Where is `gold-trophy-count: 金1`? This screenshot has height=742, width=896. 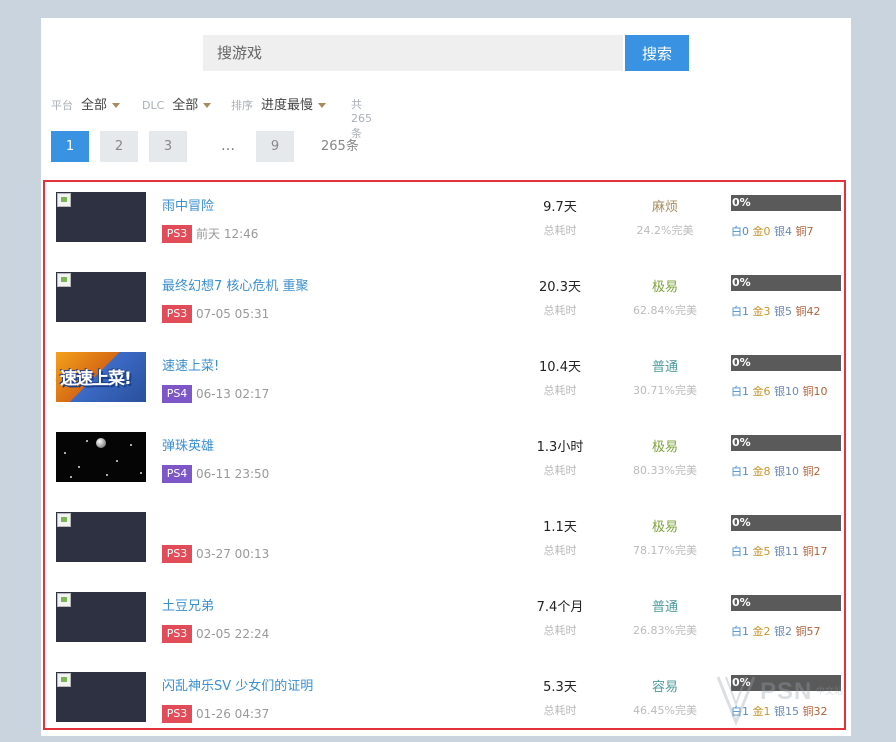 gold-trophy-count: 金1 is located at coordinates (761, 711).